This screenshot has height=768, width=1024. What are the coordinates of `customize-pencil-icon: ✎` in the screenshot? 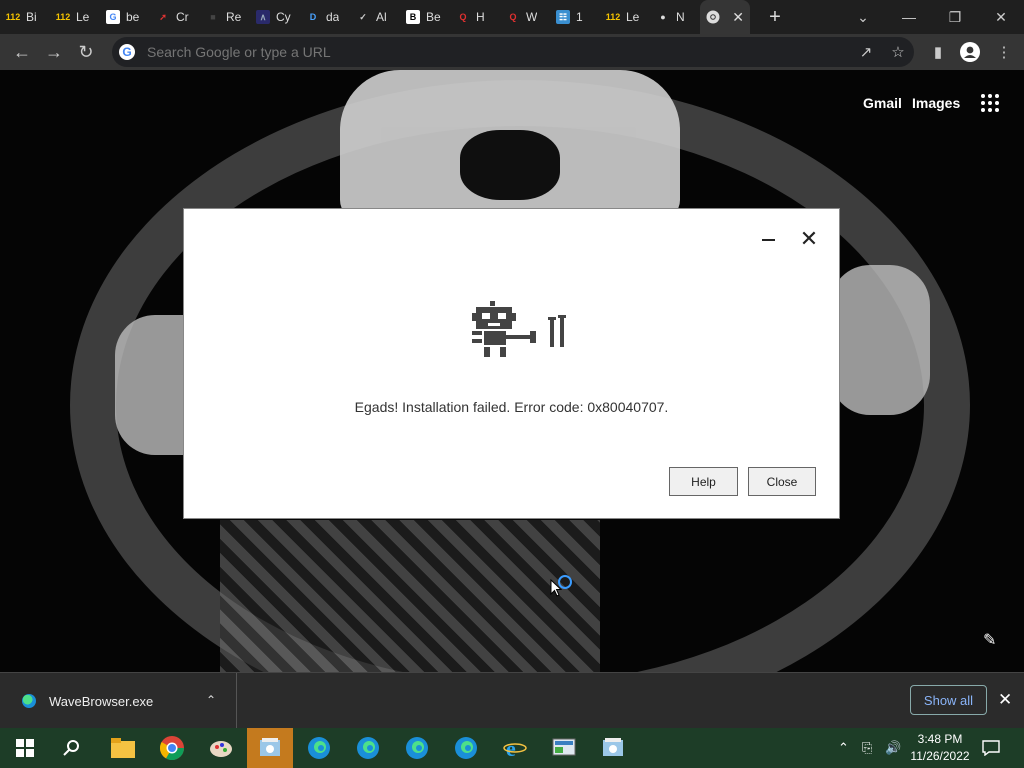 It's located at (989, 640).